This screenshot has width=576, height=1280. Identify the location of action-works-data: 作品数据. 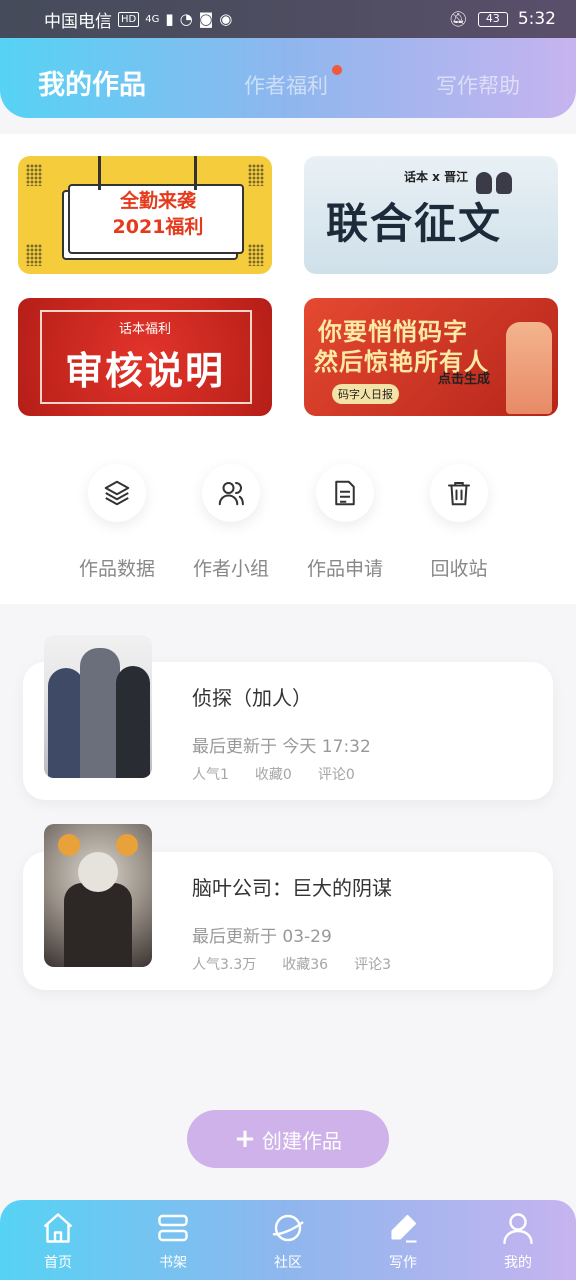
(117, 522).